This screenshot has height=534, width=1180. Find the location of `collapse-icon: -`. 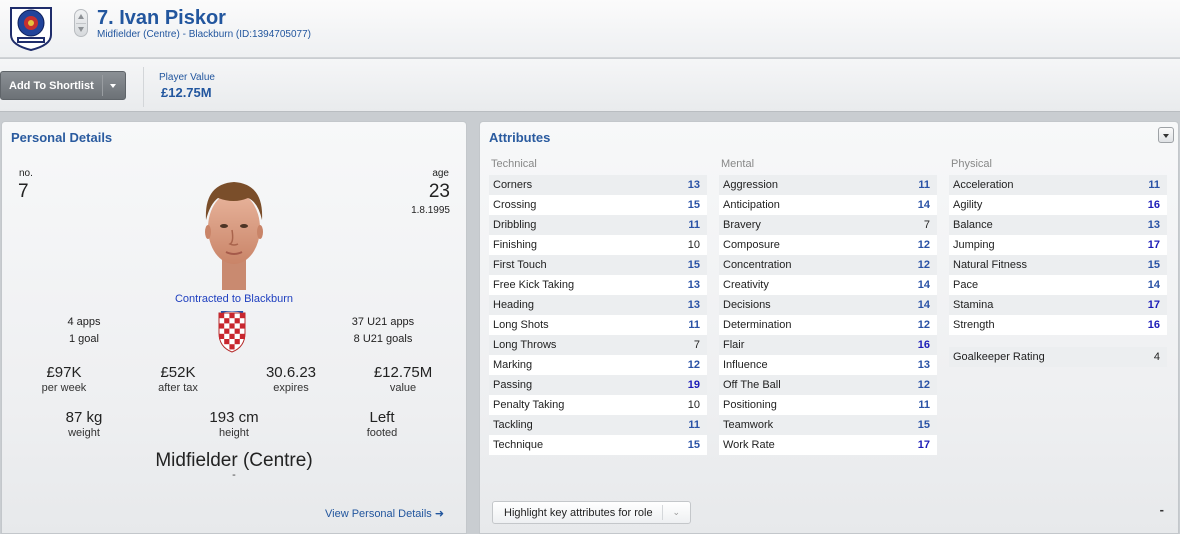

collapse-icon: - is located at coordinates (1162, 509).